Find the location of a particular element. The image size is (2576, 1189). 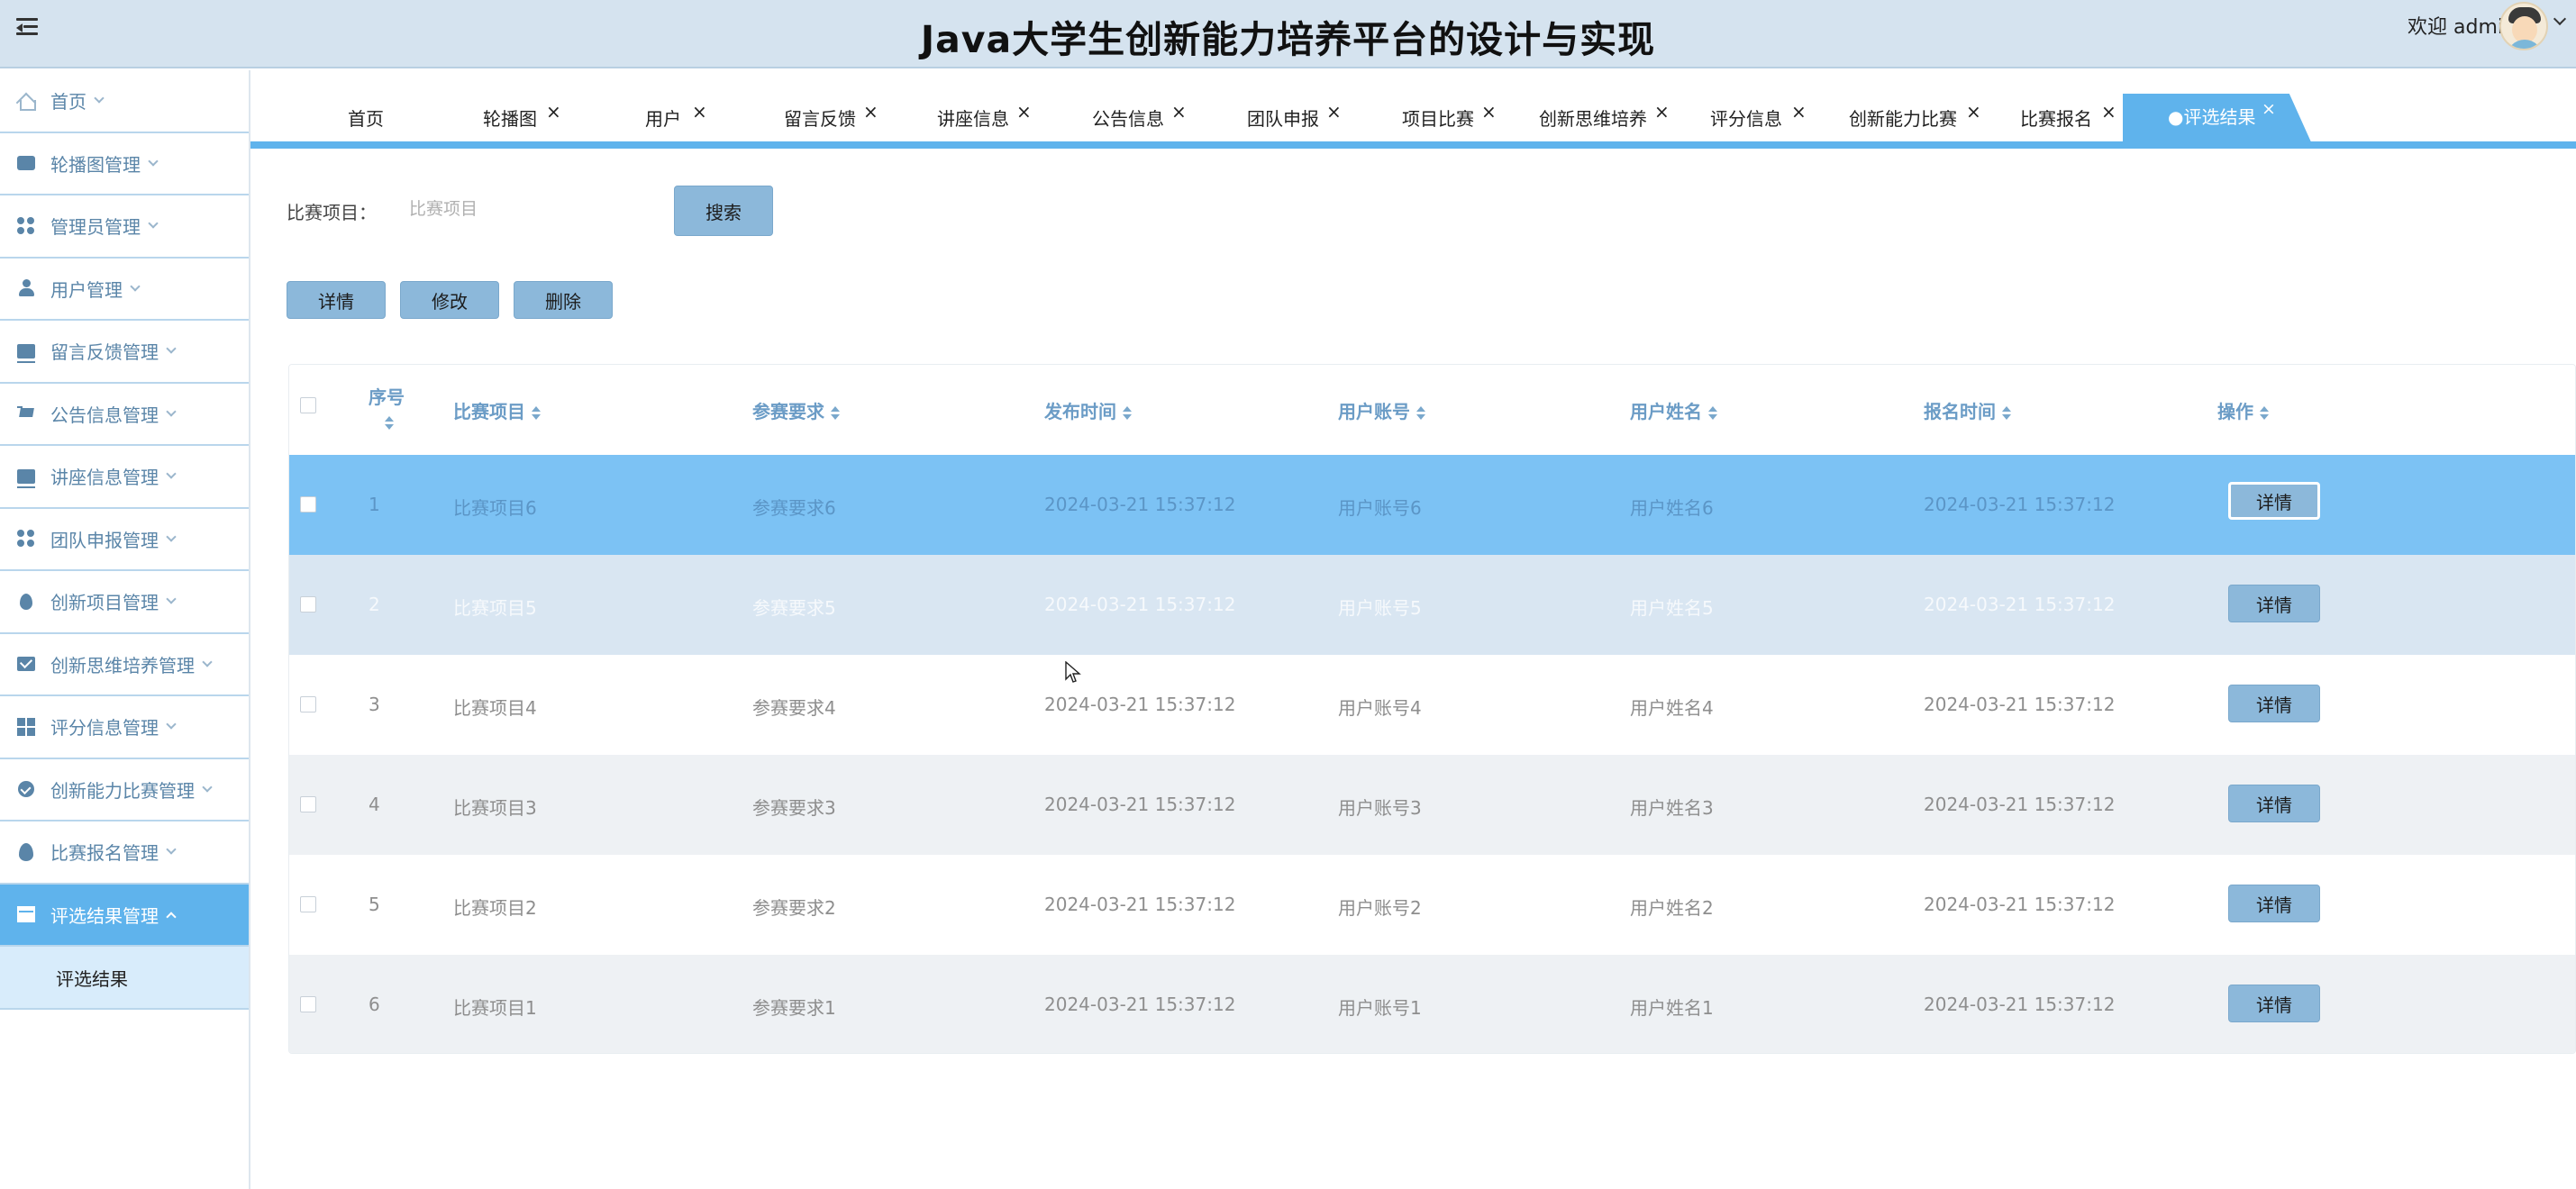

sidebar-item-project: 创新项目管理 is located at coordinates (124, 602).